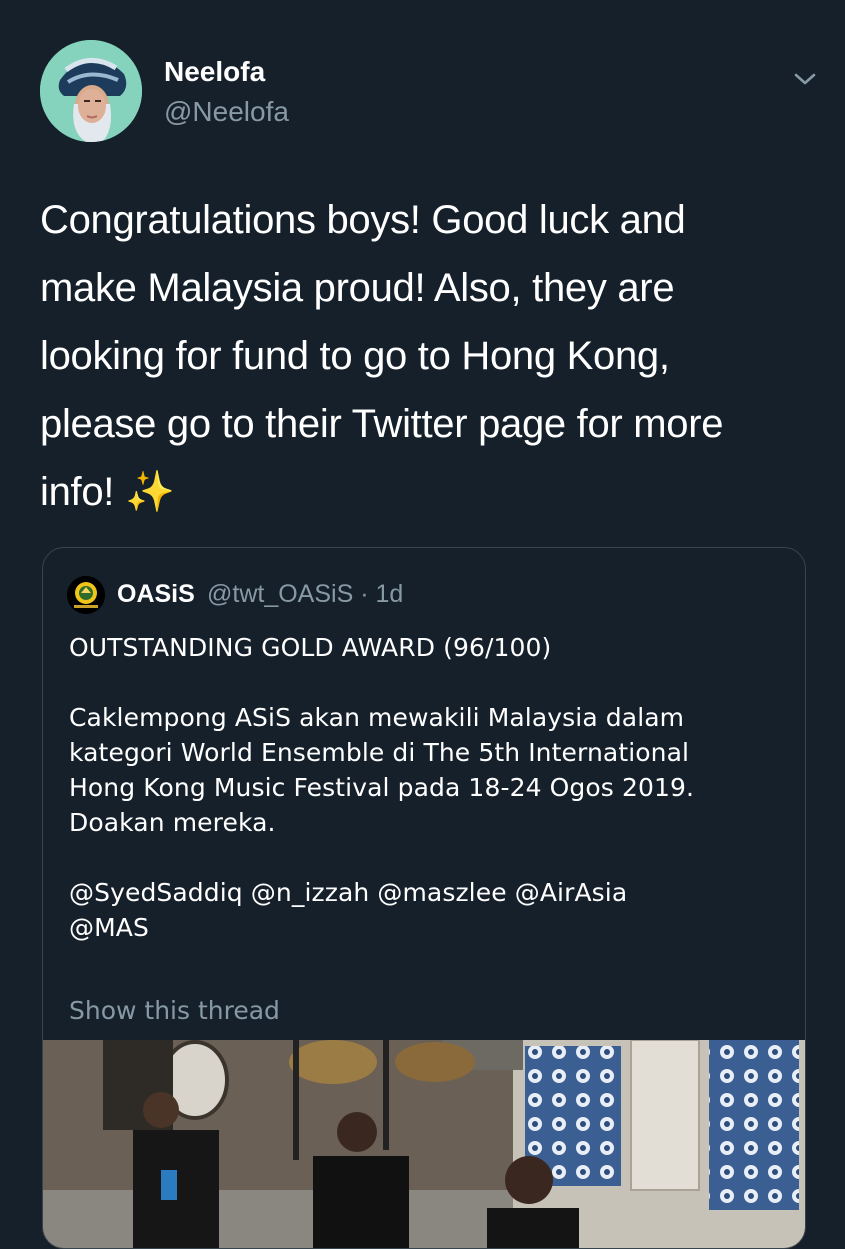 Image resolution: width=845 pixels, height=1249 pixels. What do you see at coordinates (355, 356) in the screenshot?
I see `tweet-text-line: looking for fund to go to Hong Kong,` at bounding box center [355, 356].